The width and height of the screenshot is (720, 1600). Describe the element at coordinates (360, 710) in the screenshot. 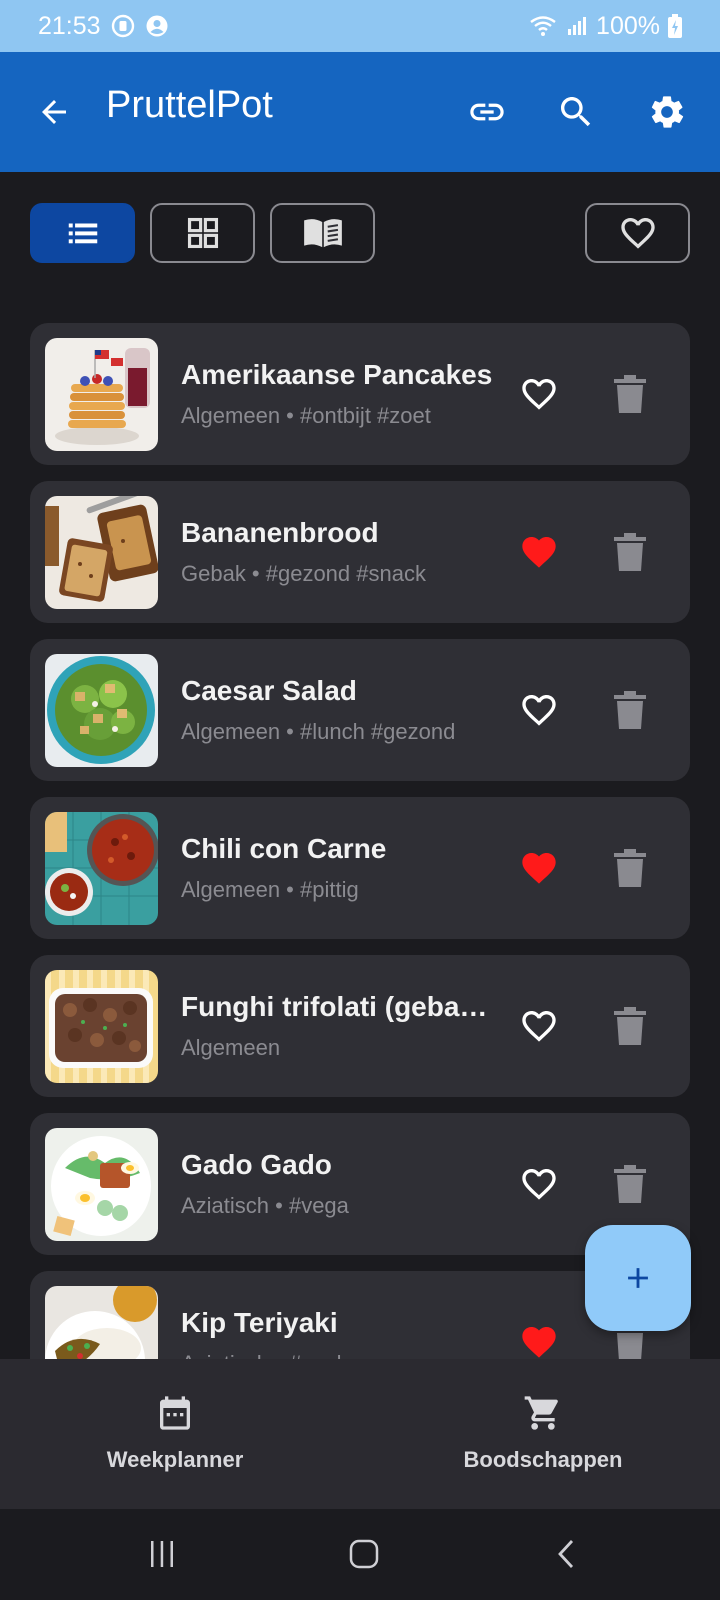

I see `recipe-card: Caesar Salad Algemeen • #lunch #gezond` at that location.